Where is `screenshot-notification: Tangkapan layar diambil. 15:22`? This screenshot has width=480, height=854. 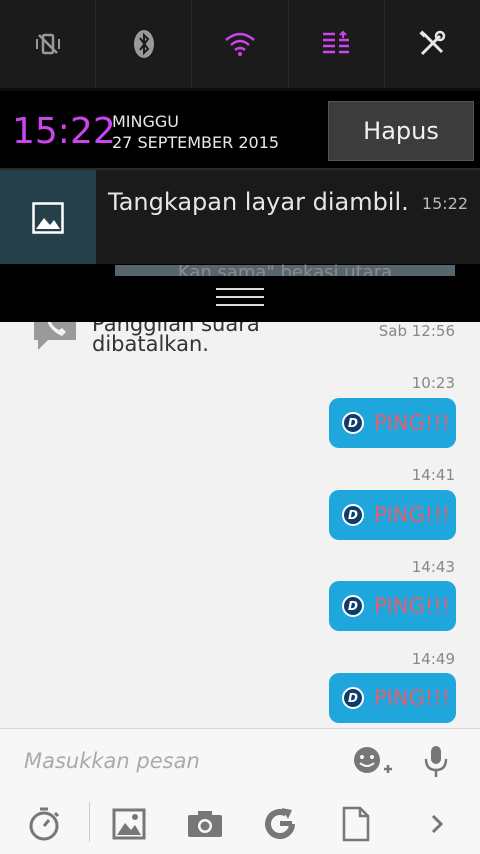 screenshot-notification: Tangkapan layar diambil. 15:22 is located at coordinates (240, 217).